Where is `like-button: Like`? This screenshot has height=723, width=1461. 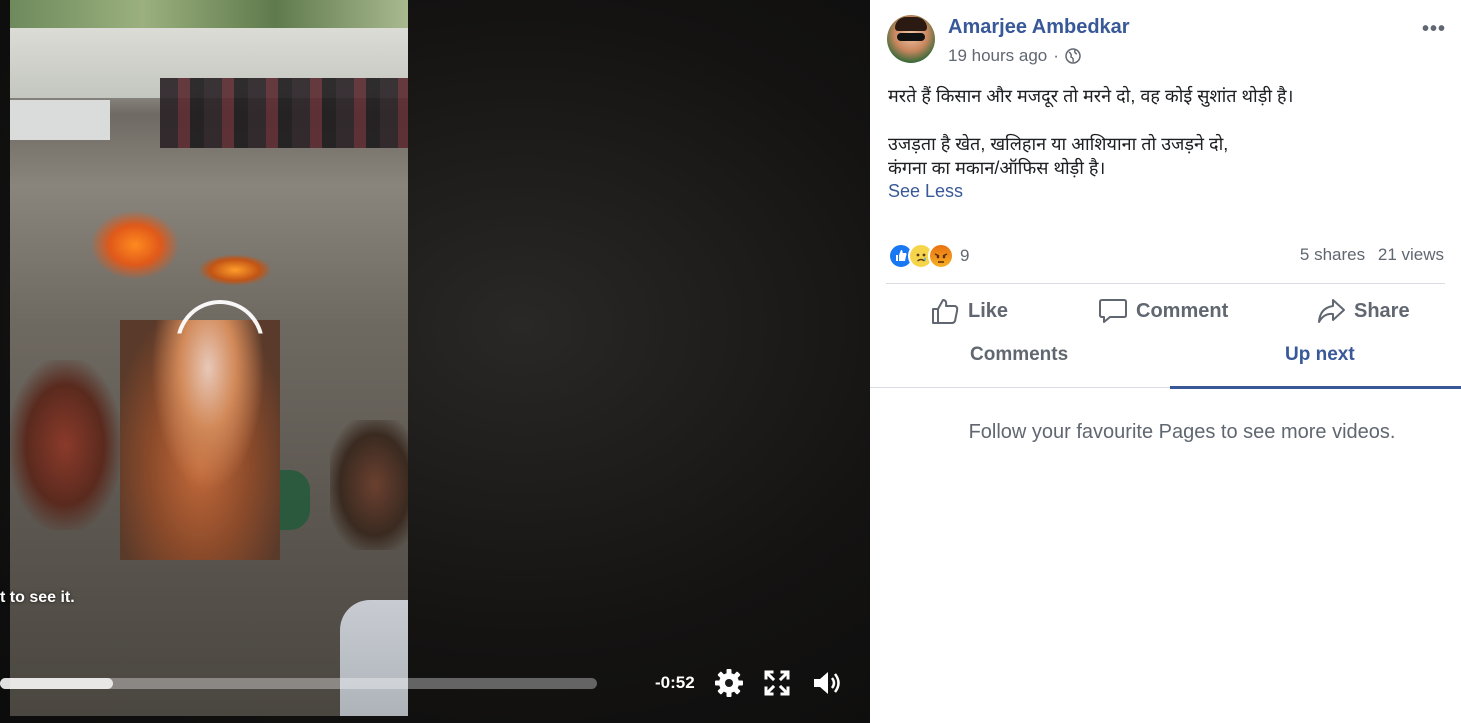
like-button: Like is located at coordinates (969, 311).